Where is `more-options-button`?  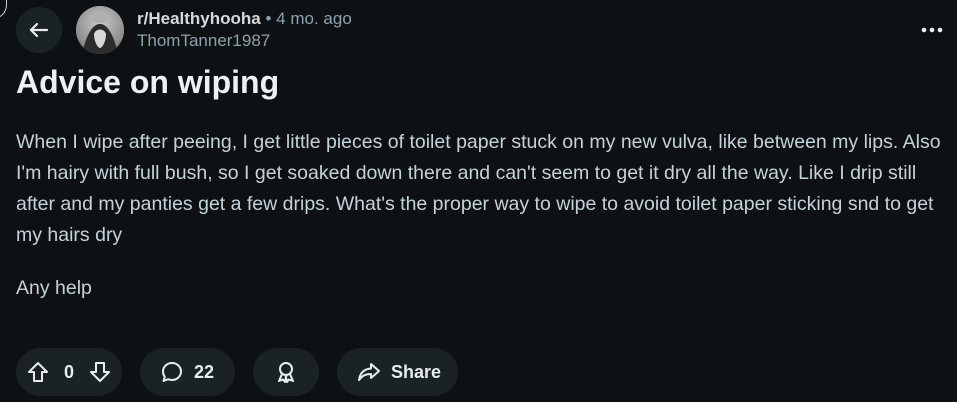
more-options-button is located at coordinates (932, 30).